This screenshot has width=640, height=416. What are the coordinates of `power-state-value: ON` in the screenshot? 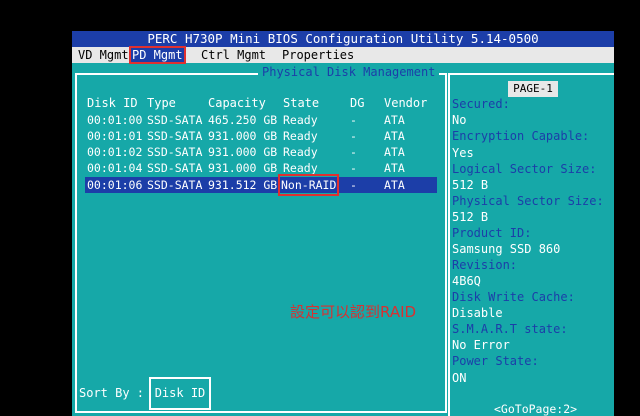 It's located at (459, 378).